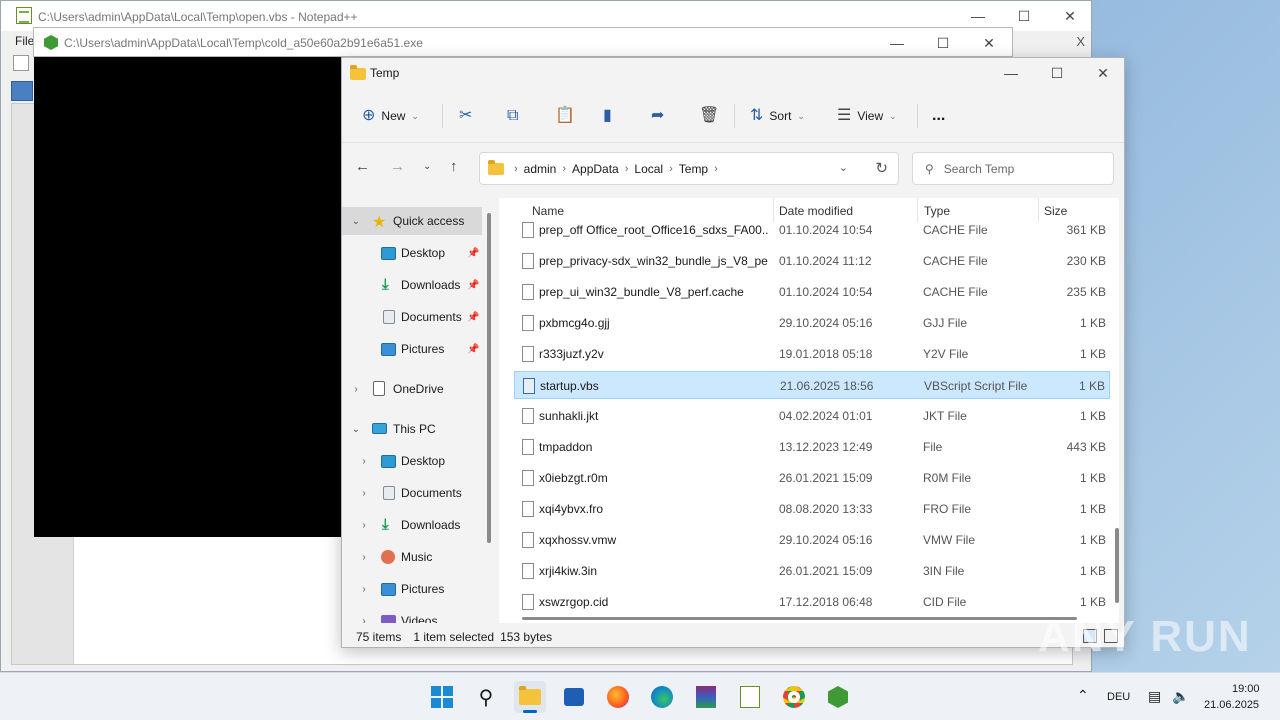 The width and height of the screenshot is (1280, 720). Describe the element at coordinates (881, 168) in the screenshot. I see `refresh-icon: ↻` at that location.